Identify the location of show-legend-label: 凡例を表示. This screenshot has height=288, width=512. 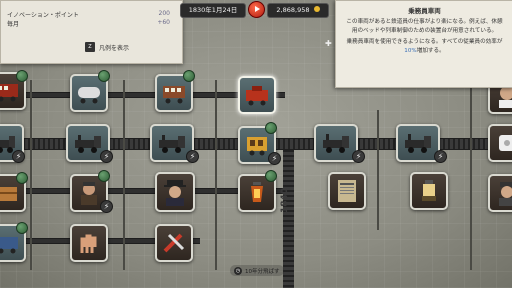
(114, 48).